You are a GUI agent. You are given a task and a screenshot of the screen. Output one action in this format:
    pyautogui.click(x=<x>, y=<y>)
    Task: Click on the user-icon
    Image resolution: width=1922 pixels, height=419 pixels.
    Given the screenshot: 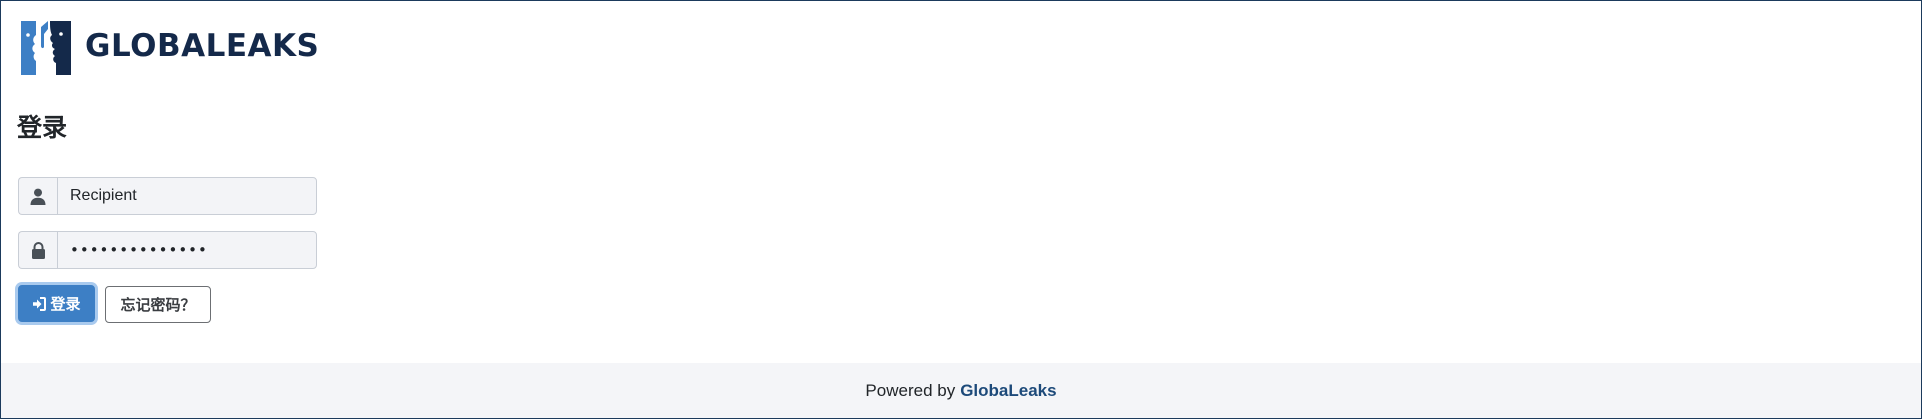 What is the action you would take?
    pyautogui.click(x=38, y=196)
    